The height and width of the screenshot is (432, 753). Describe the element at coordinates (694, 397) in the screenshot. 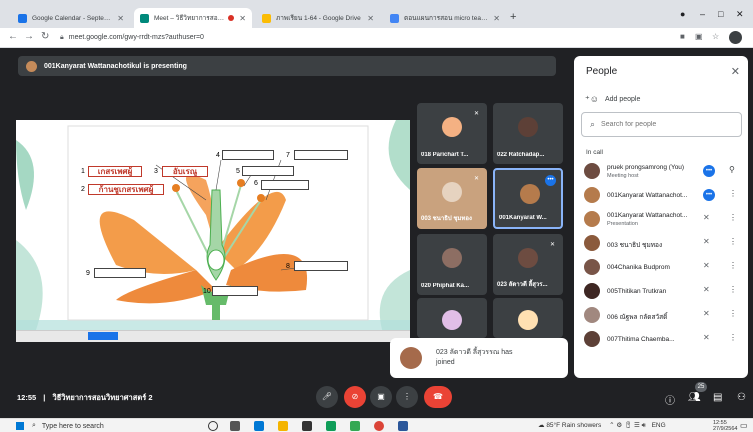

I see `people-icon: 👥︎` at that location.